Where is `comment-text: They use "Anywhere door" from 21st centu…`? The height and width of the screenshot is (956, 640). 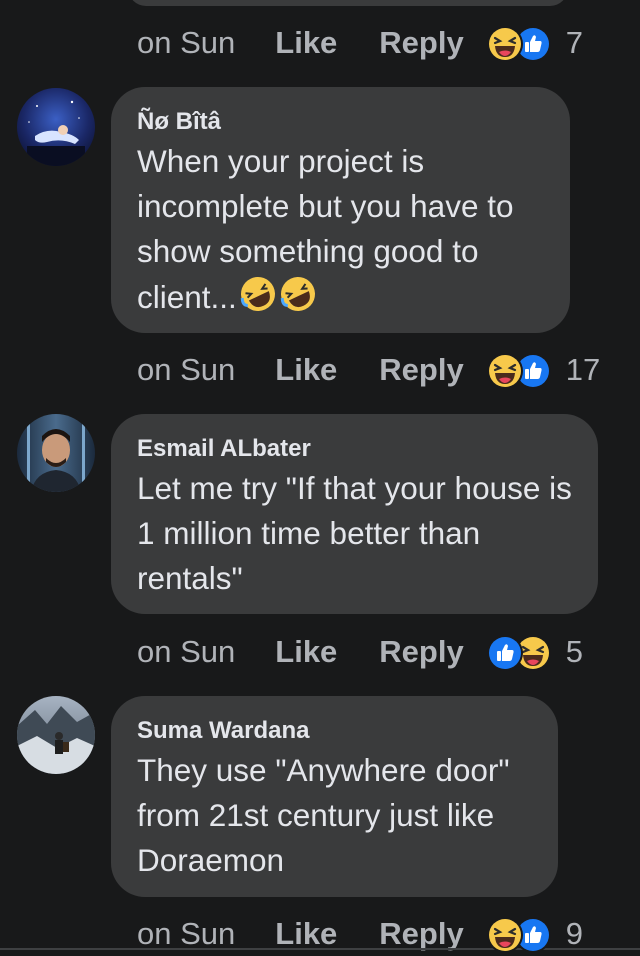
comment-text: They use "Anywhere door" from 21st centu… is located at coordinates (323, 815).